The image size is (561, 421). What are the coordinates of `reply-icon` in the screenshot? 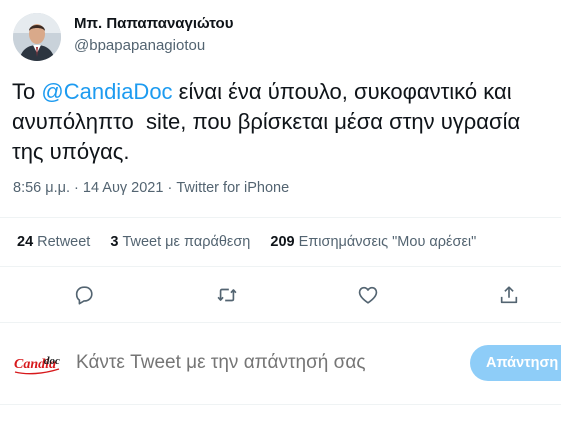 It's located at (84, 295).